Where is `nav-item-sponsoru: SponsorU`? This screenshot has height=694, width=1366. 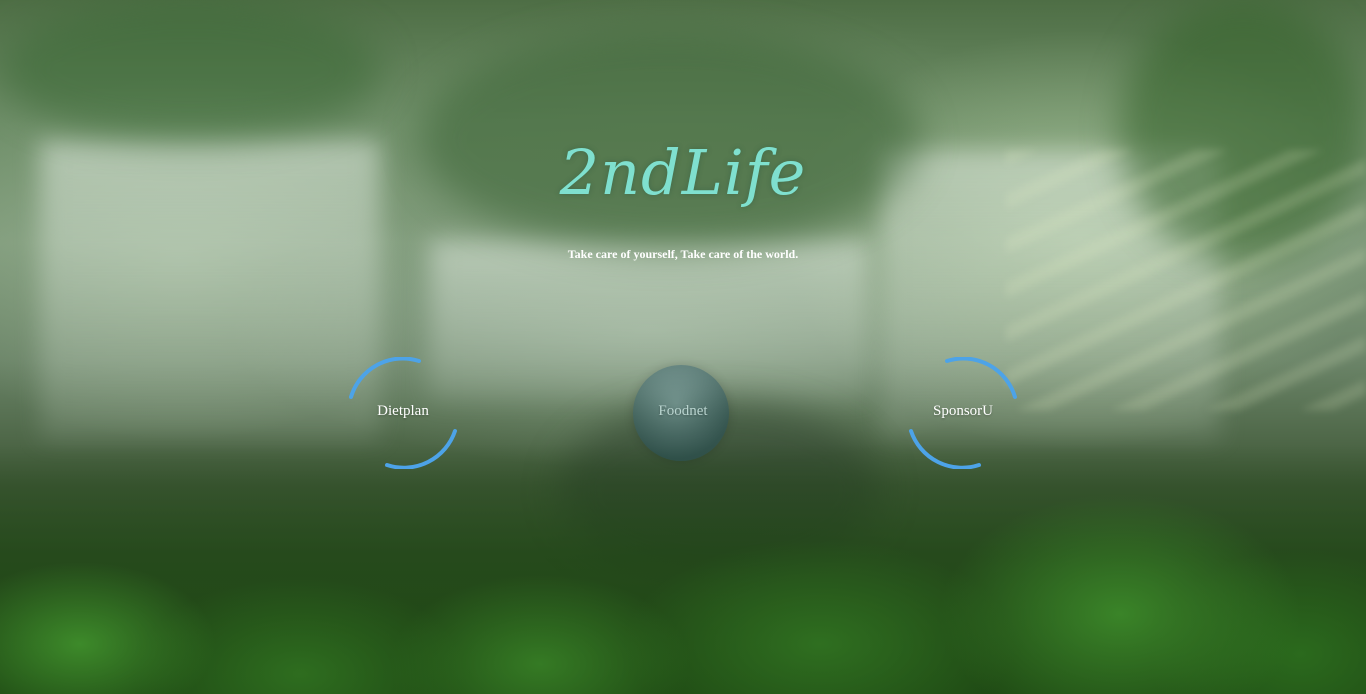
nav-item-sponsoru: SponsorU is located at coordinates (963, 413).